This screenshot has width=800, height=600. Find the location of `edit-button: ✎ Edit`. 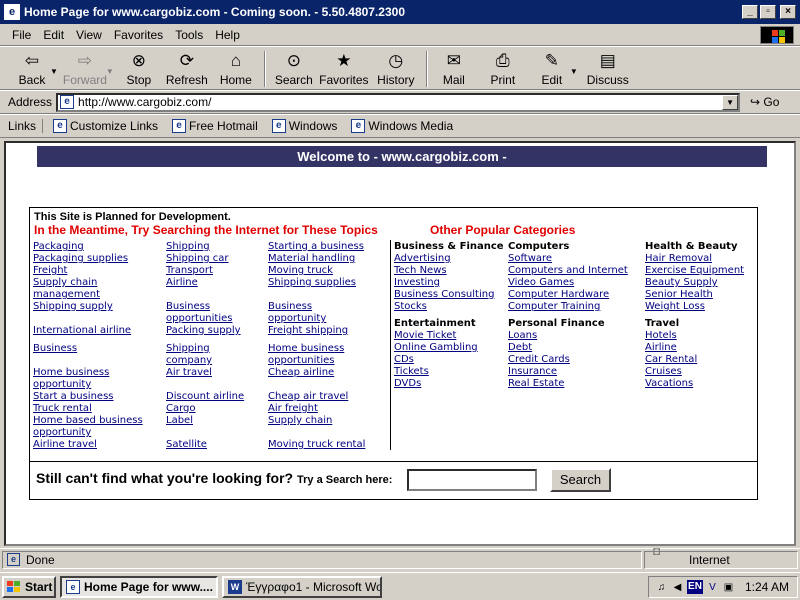

edit-button: ✎ Edit is located at coordinates (552, 68).